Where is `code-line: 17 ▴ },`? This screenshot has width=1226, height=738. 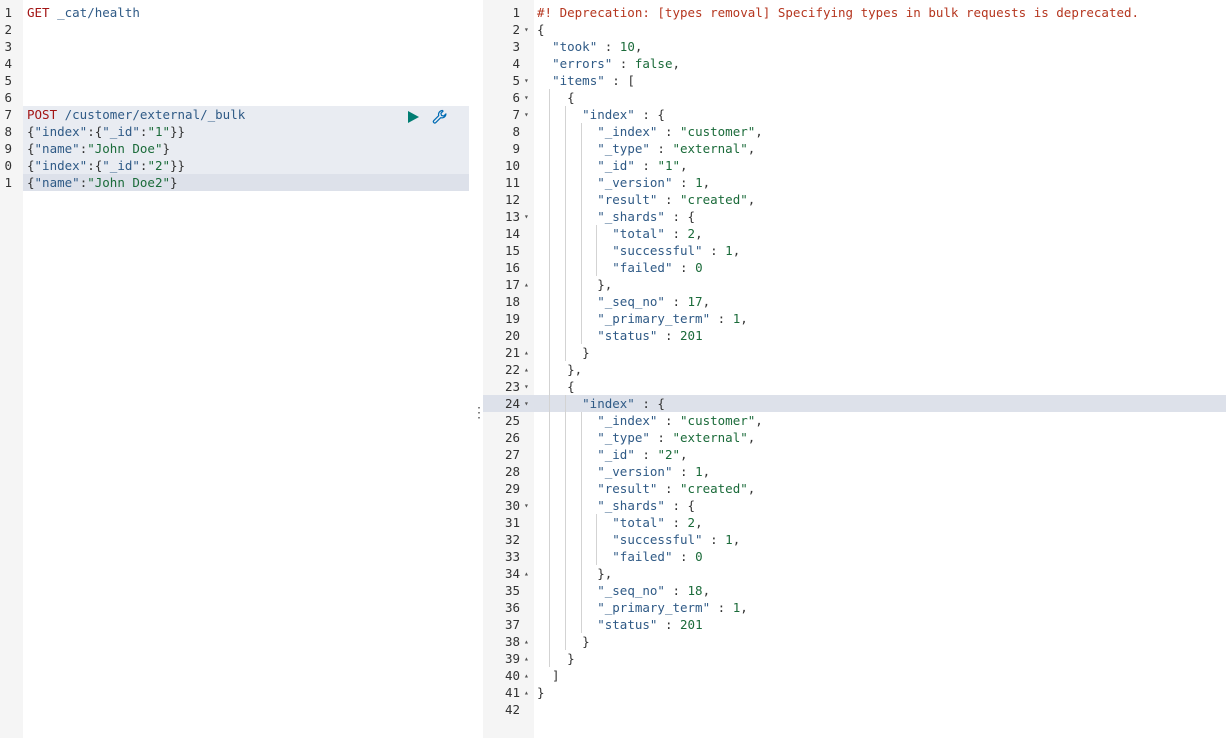 code-line: 17 ▴ }, is located at coordinates (854, 284).